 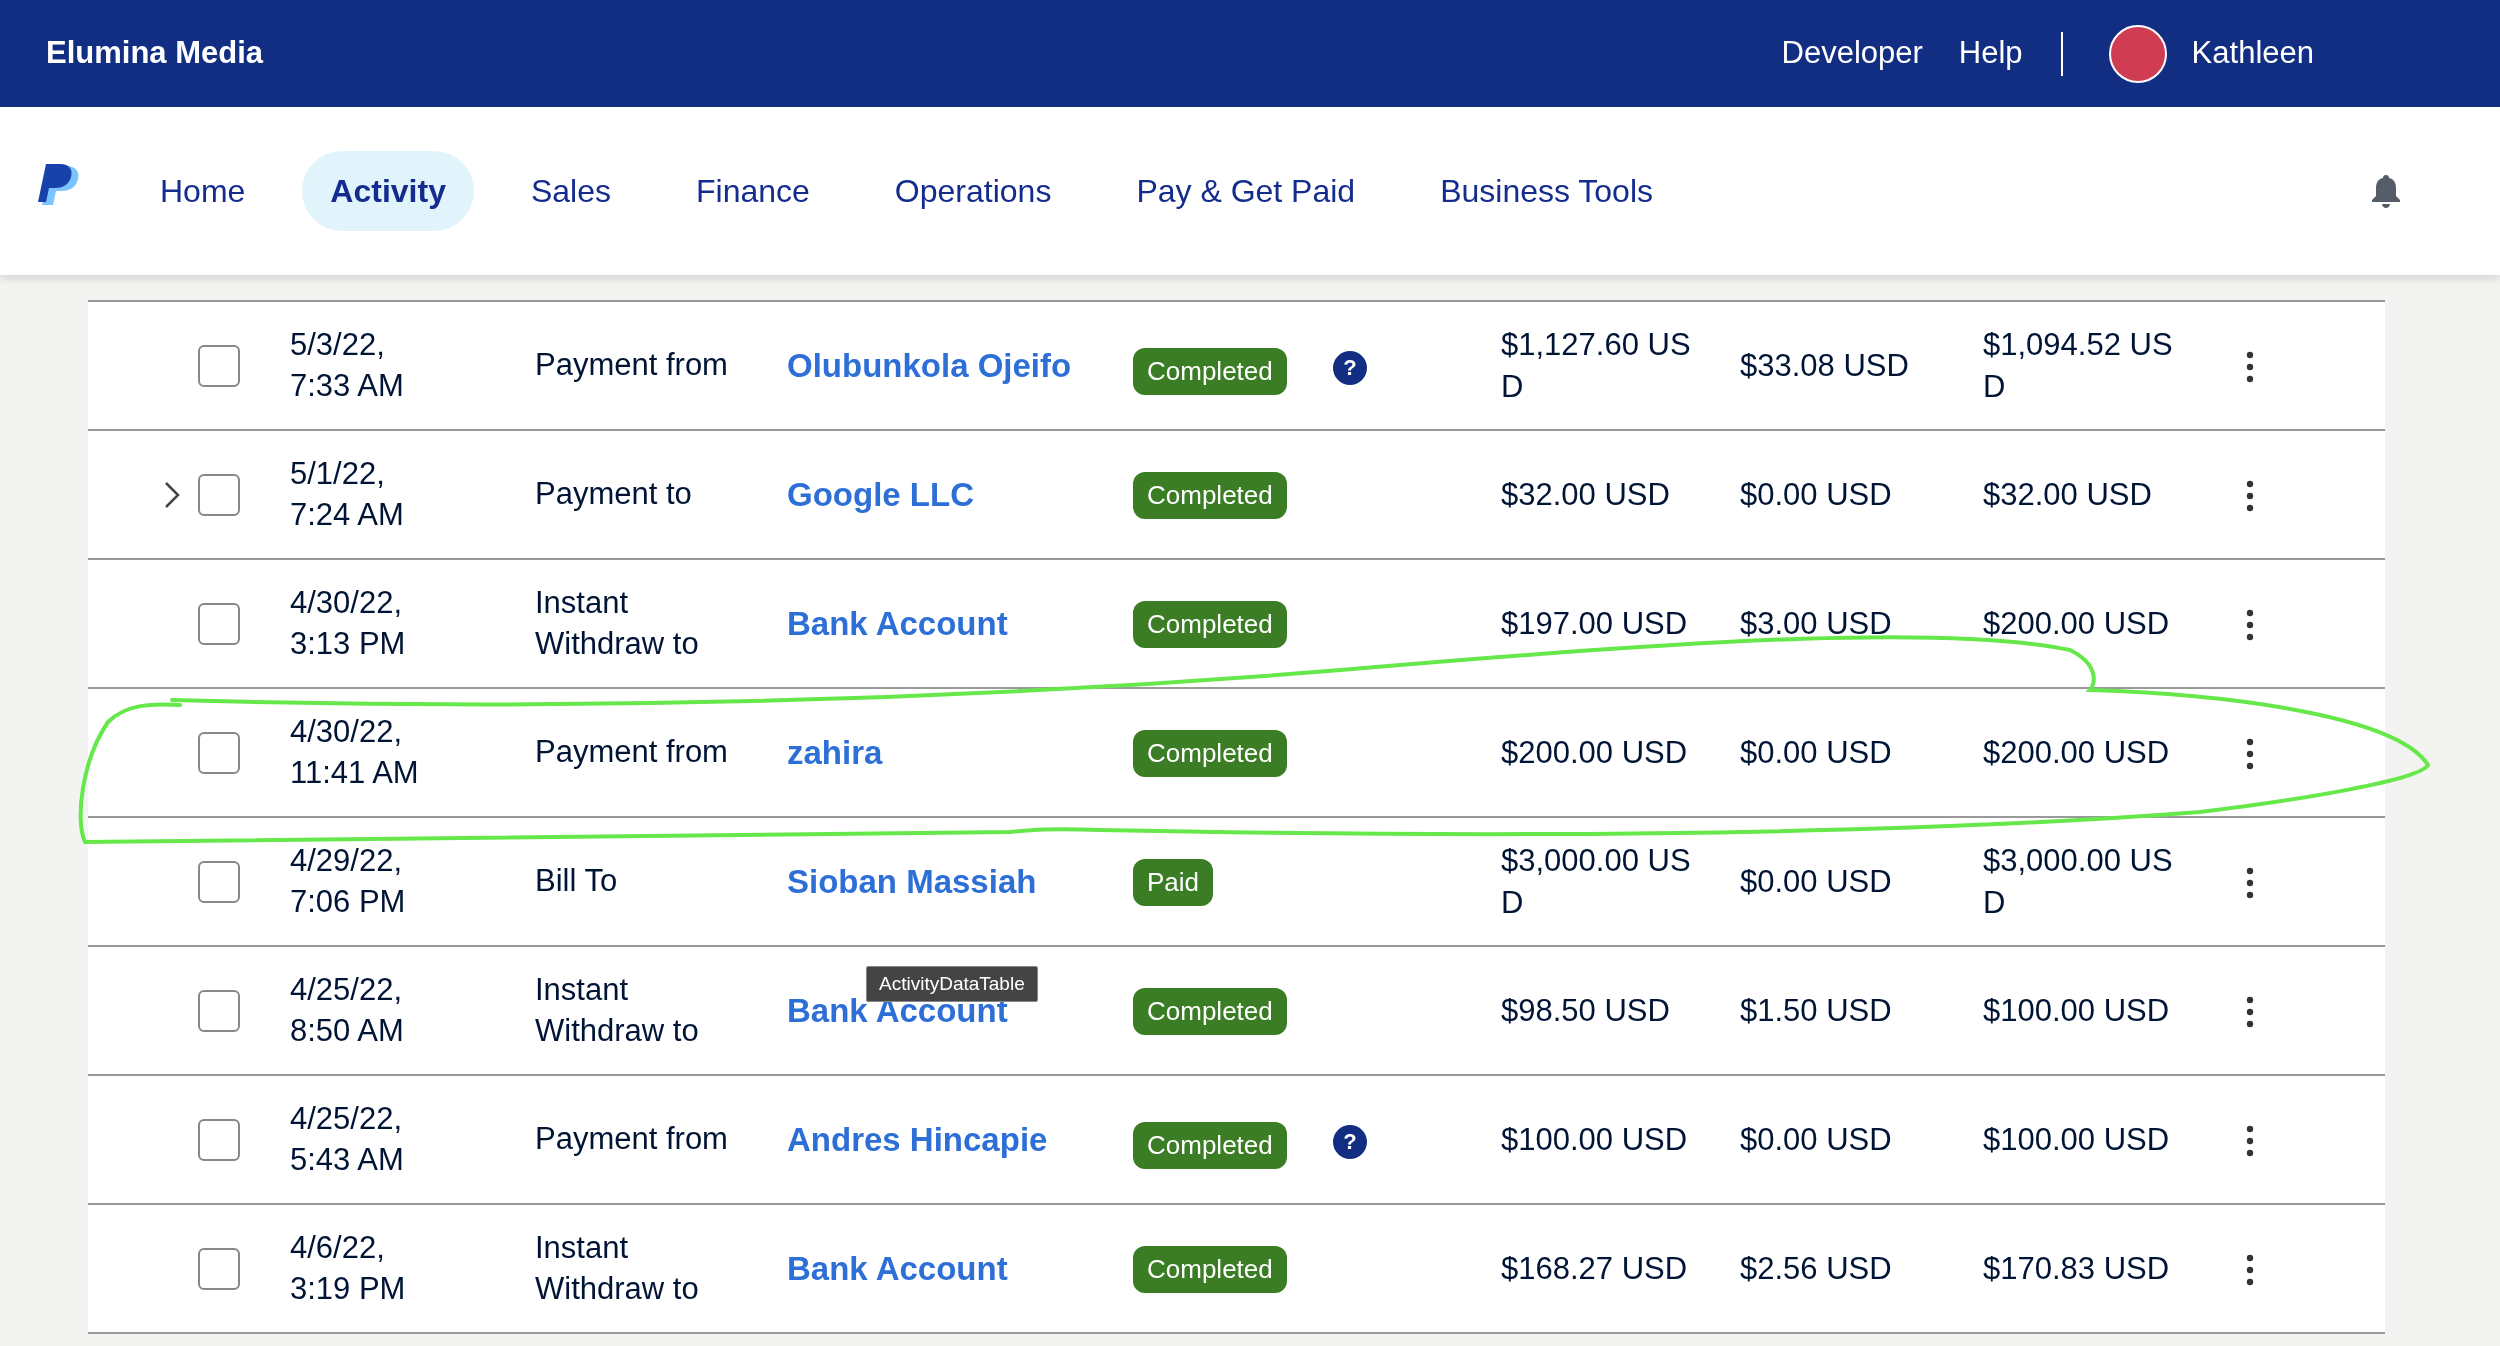 I want to click on date-text: 5/3/22,, so click(x=338, y=345).